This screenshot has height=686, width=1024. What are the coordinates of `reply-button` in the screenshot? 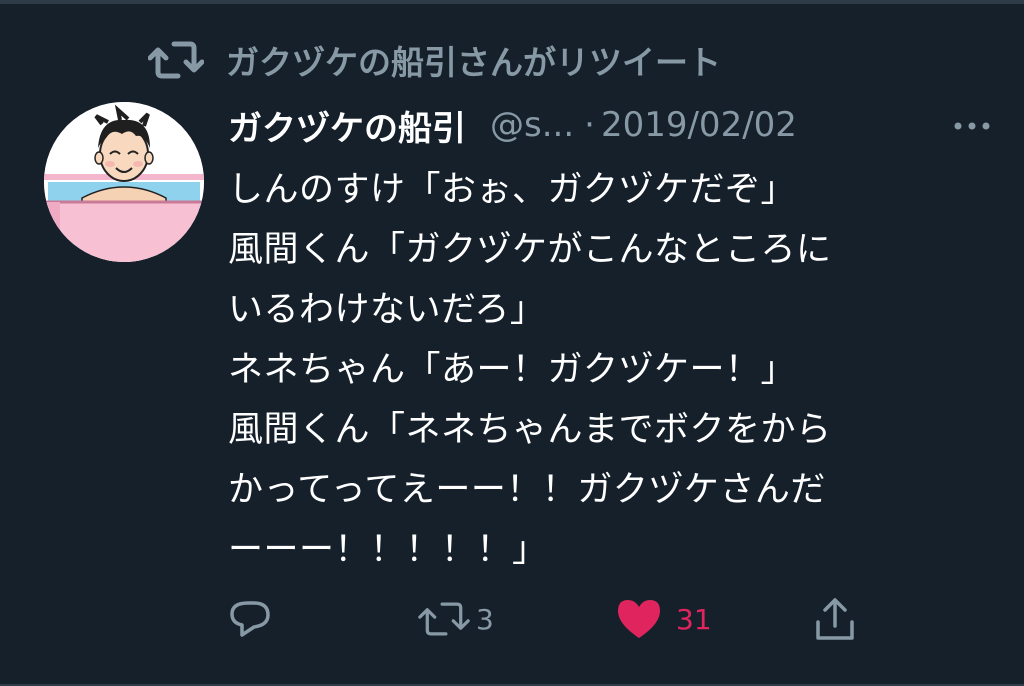 It's located at (253, 619).